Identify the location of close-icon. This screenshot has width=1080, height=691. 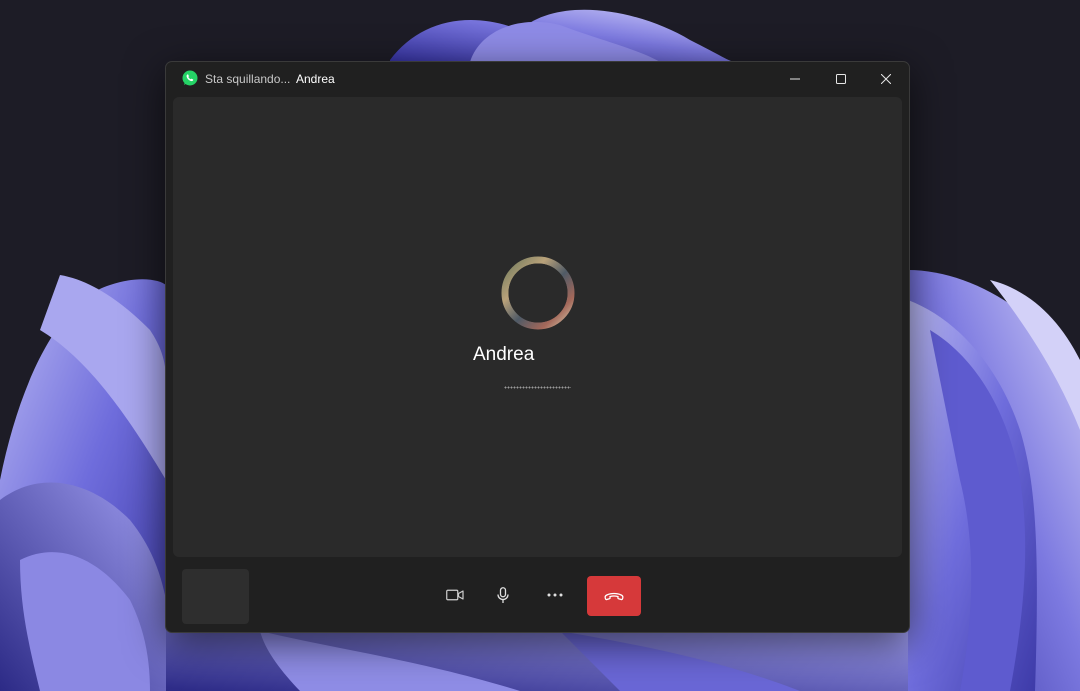
(886, 78).